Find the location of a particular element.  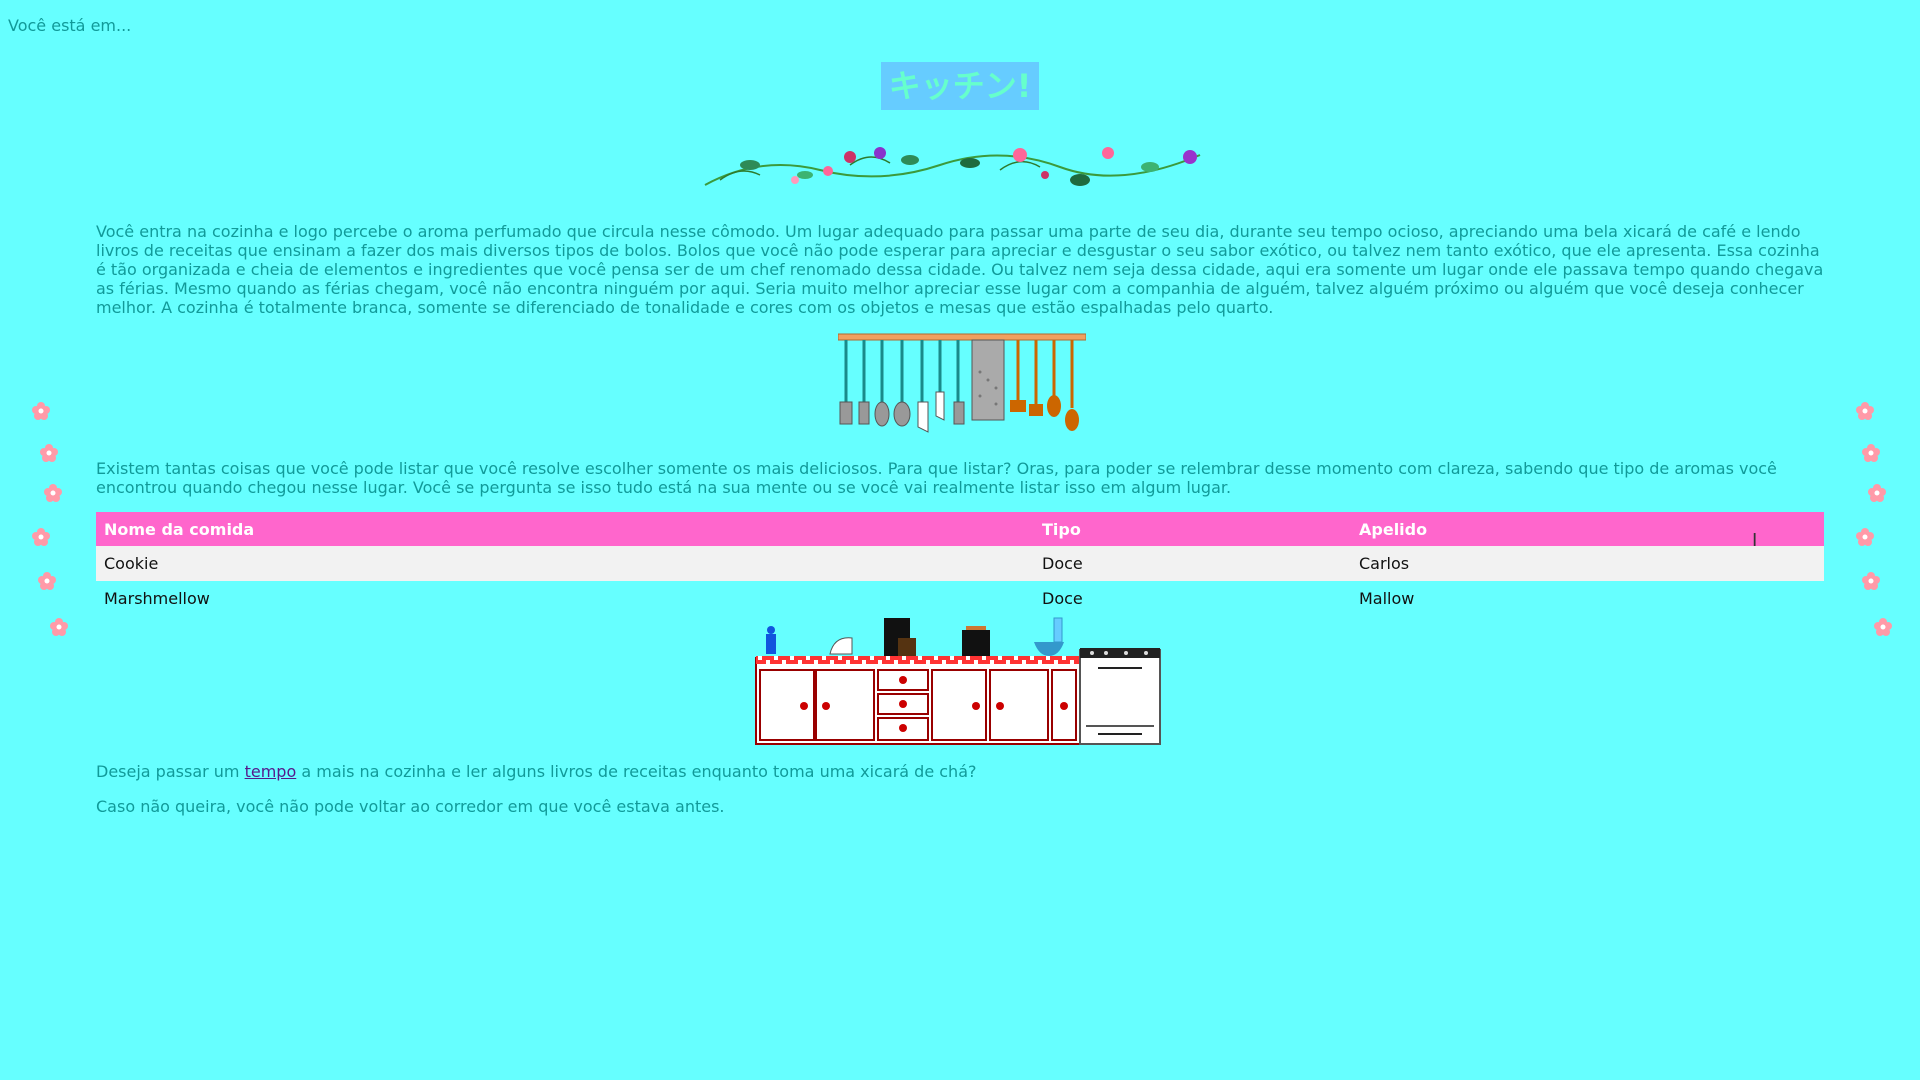

table-cell: Mallow is located at coordinates (1387, 598).